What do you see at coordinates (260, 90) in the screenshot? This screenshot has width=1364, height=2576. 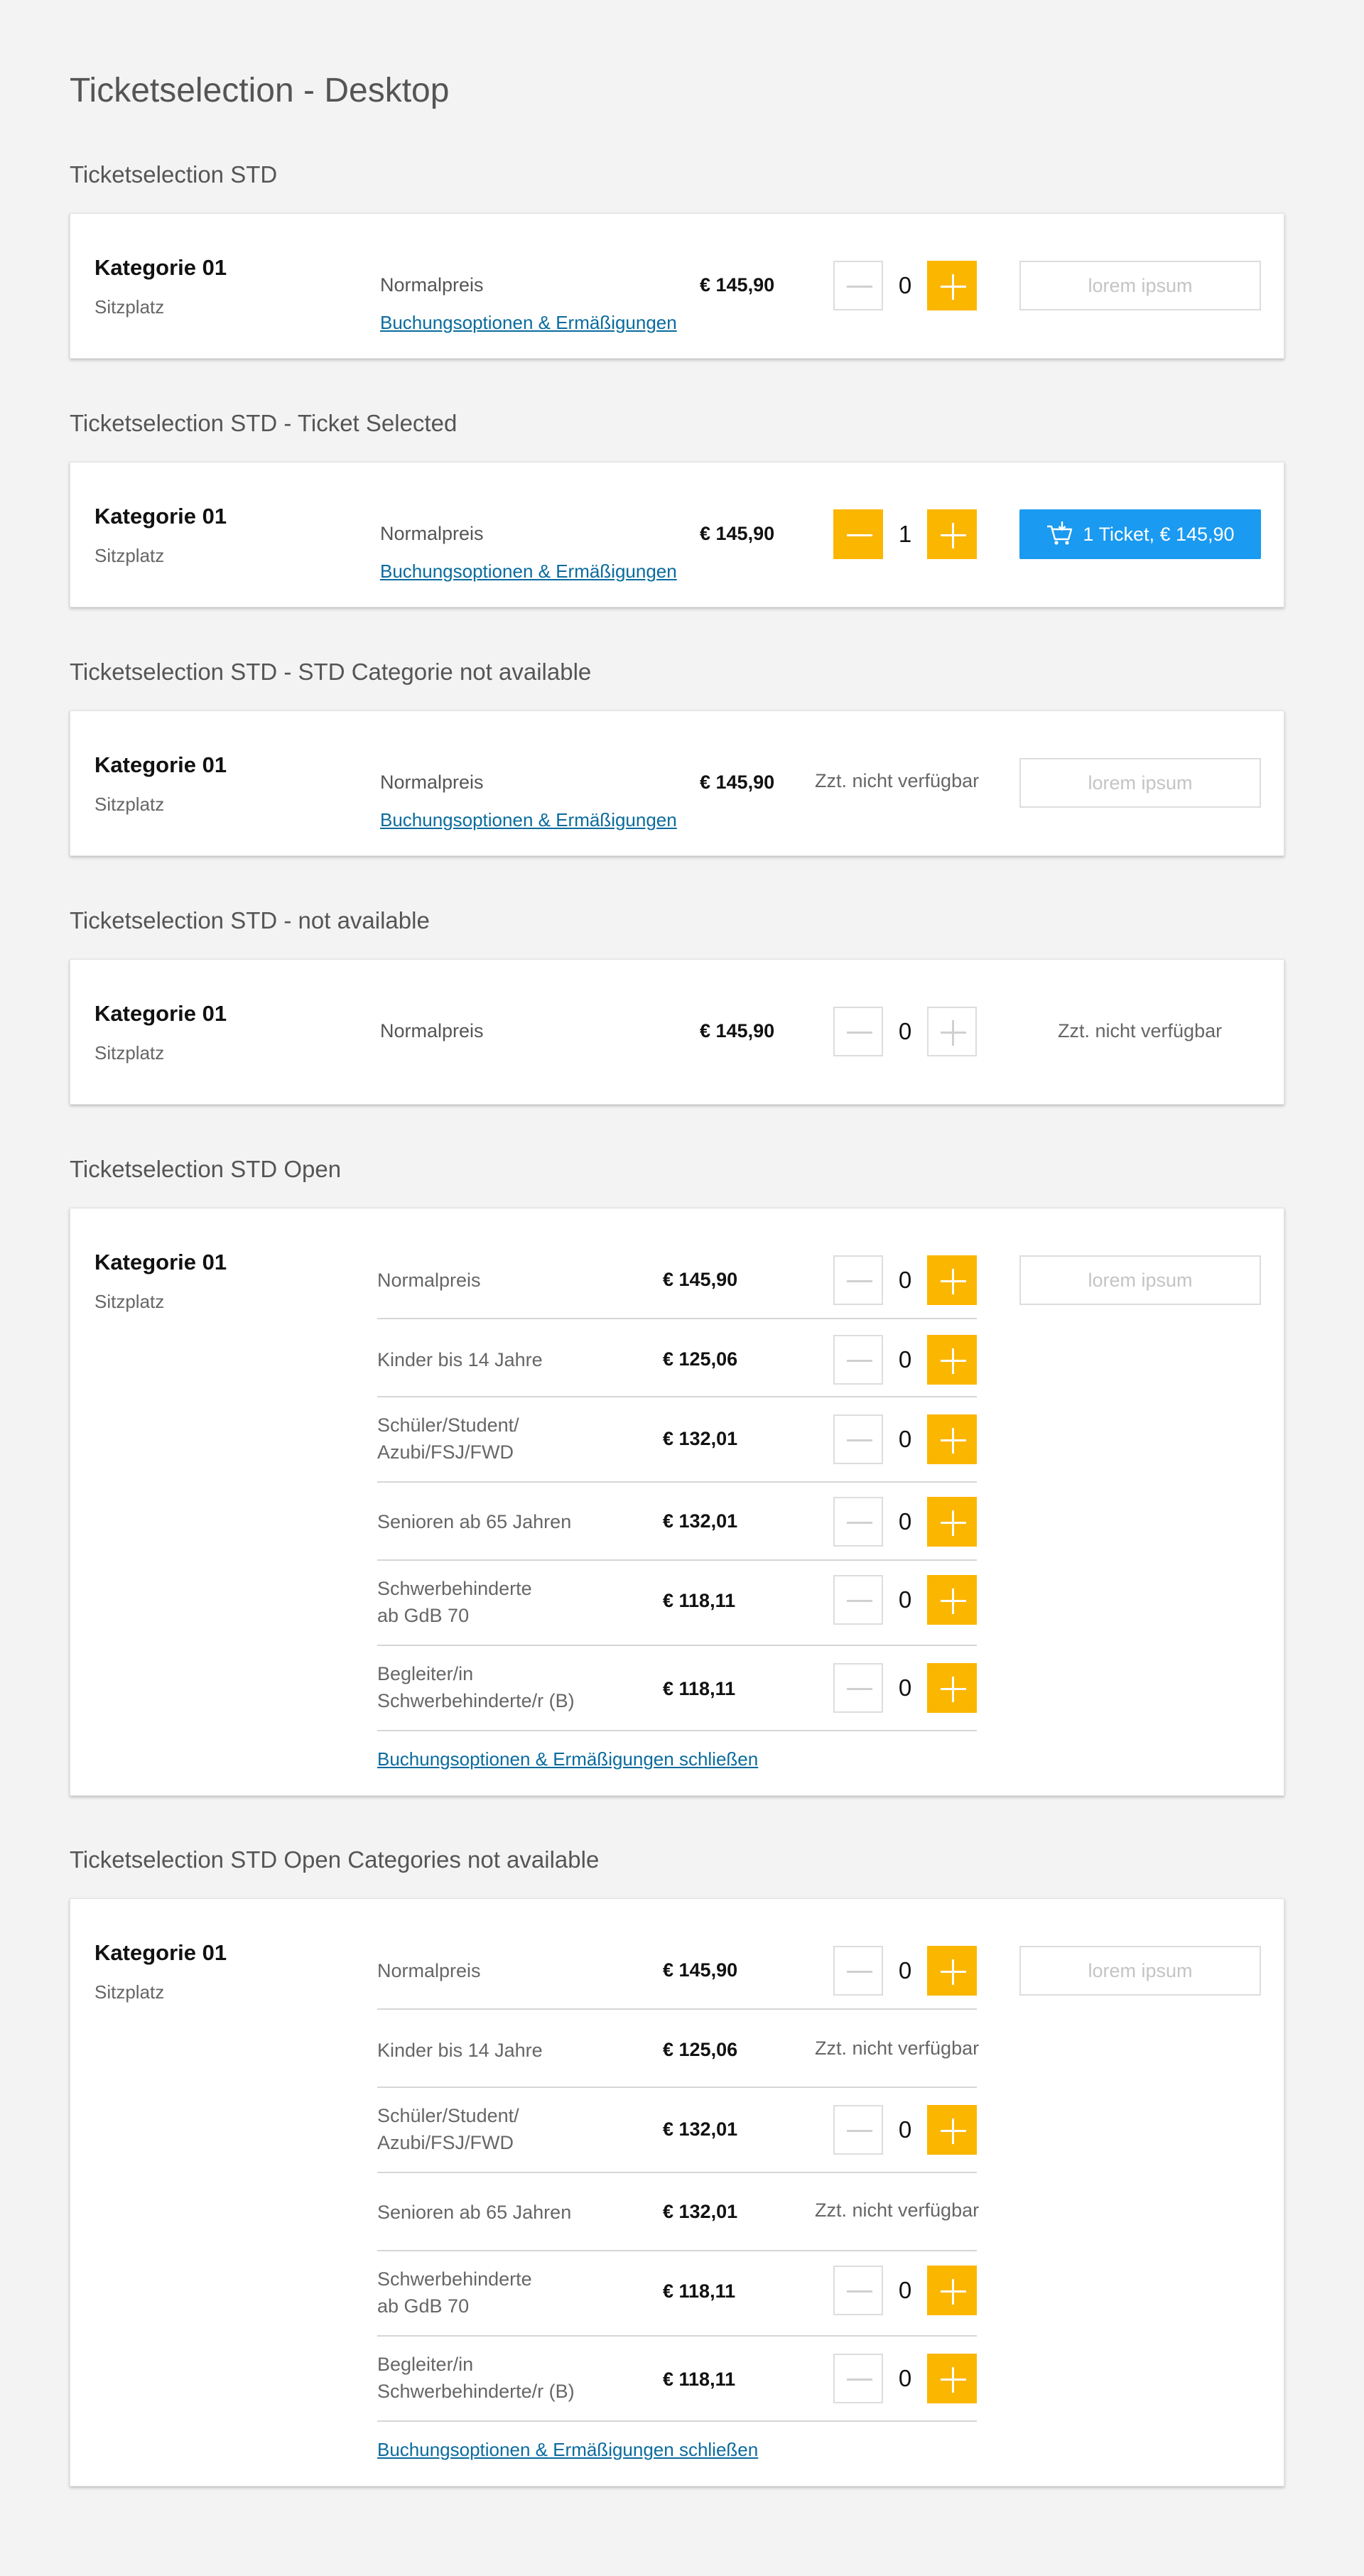 I see `page-title: Ticketselection - Desktop` at bounding box center [260, 90].